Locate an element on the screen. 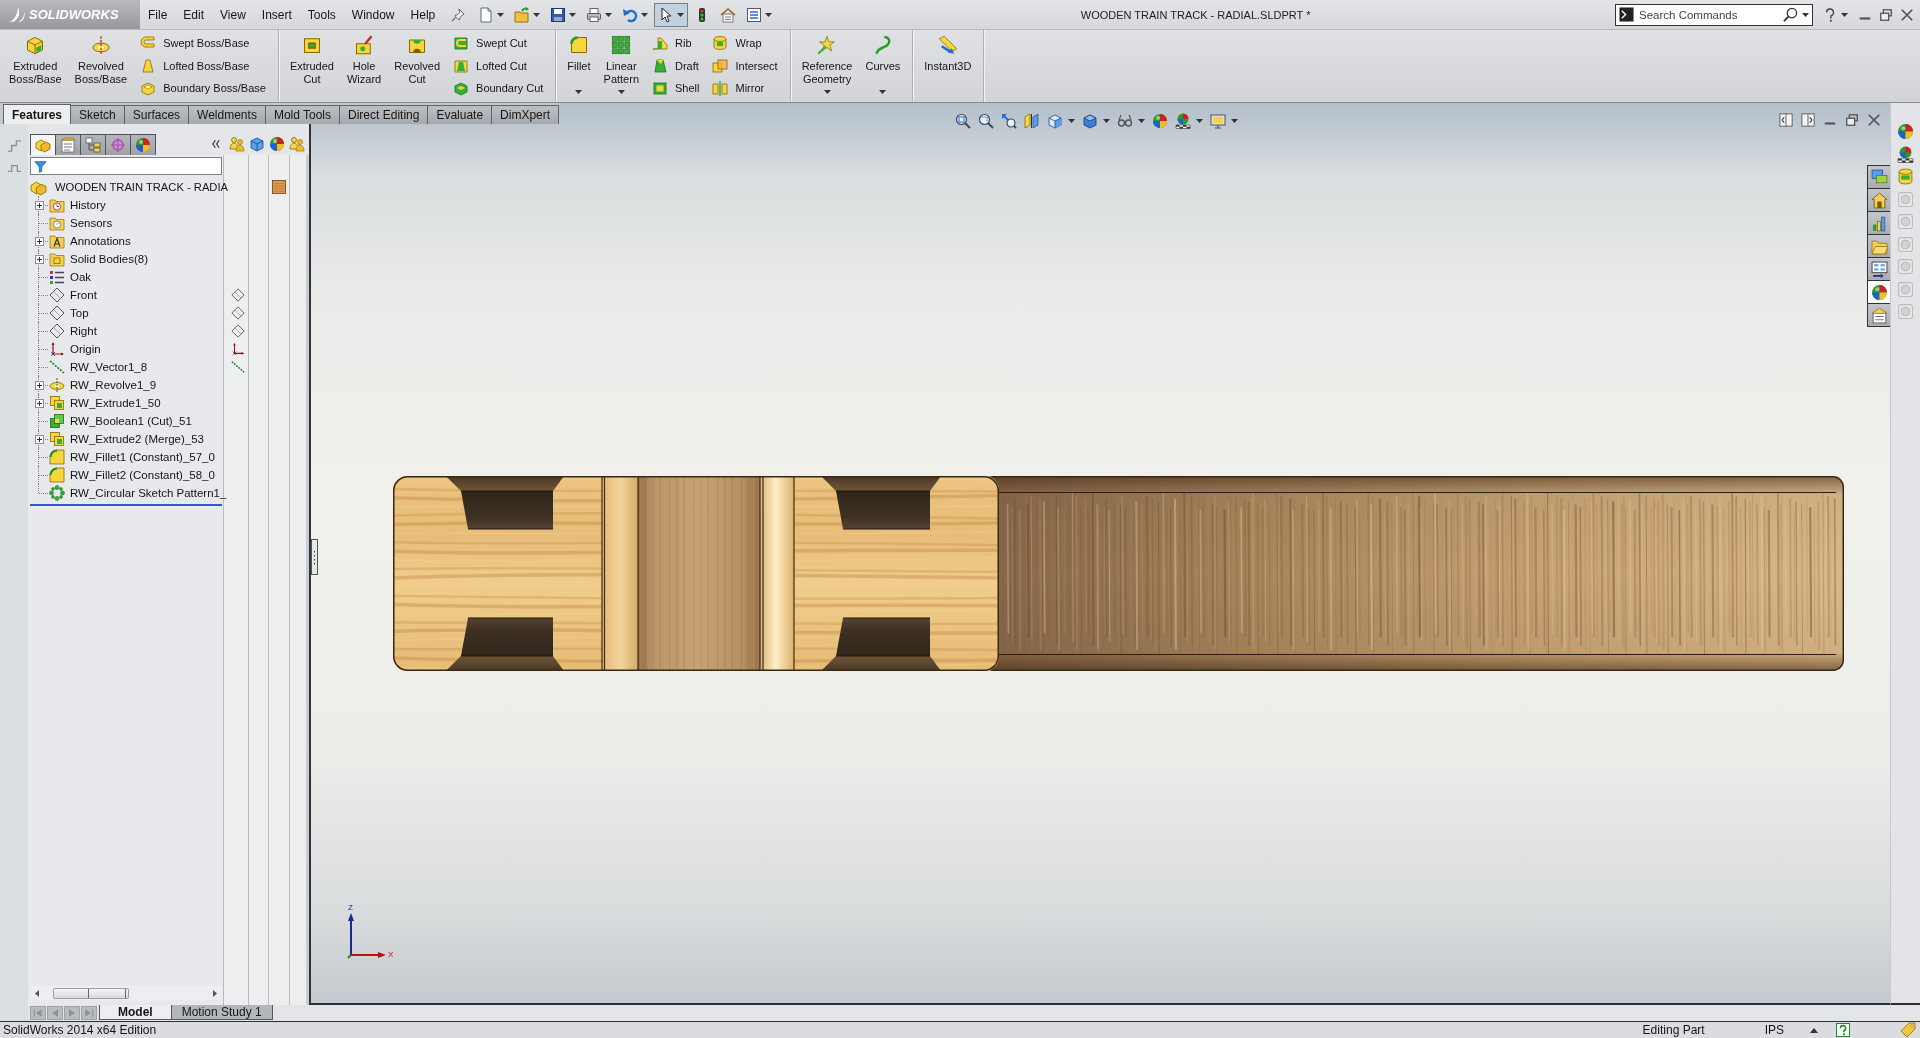 The width and height of the screenshot is (1920, 1038). toolbar-button: Revolved Boss/Base is located at coordinates (101, 65).